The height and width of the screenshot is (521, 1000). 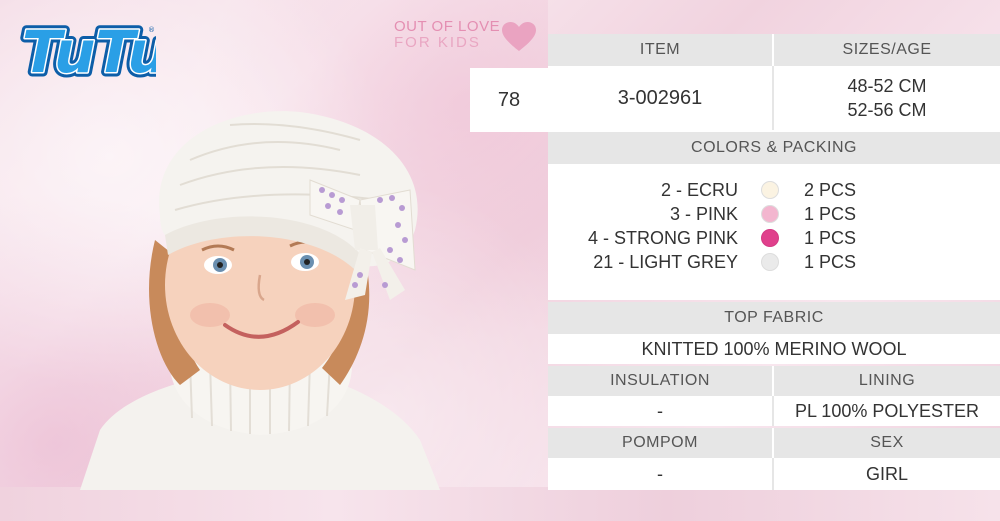 What do you see at coordinates (830, 189) in the screenshot?
I see `color-pcs: 2 PCS` at bounding box center [830, 189].